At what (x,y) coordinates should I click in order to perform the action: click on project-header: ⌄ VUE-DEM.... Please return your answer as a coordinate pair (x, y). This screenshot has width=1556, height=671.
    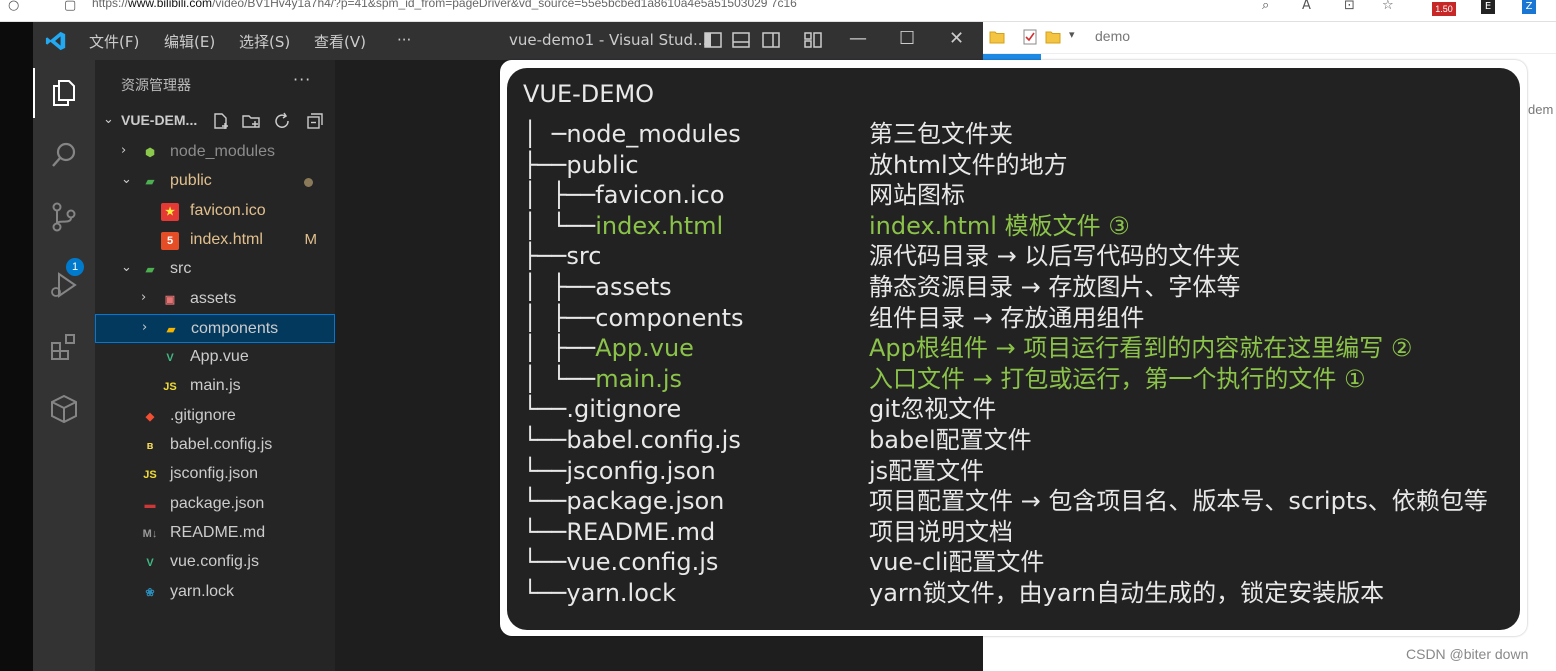
    Looking at the image, I should click on (215, 121).